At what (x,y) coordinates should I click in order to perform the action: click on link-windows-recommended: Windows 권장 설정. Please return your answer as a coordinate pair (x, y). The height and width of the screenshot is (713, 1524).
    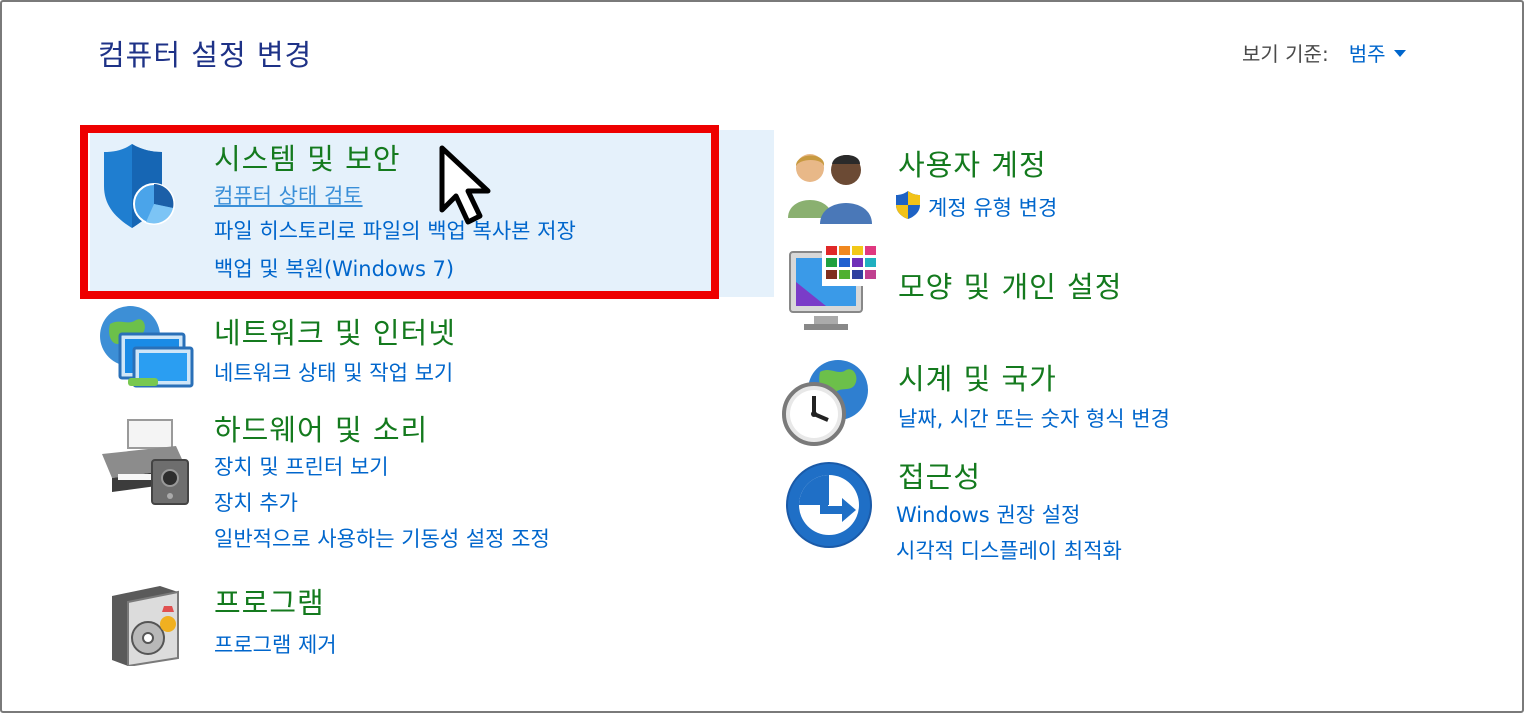
    Looking at the image, I should click on (988, 514).